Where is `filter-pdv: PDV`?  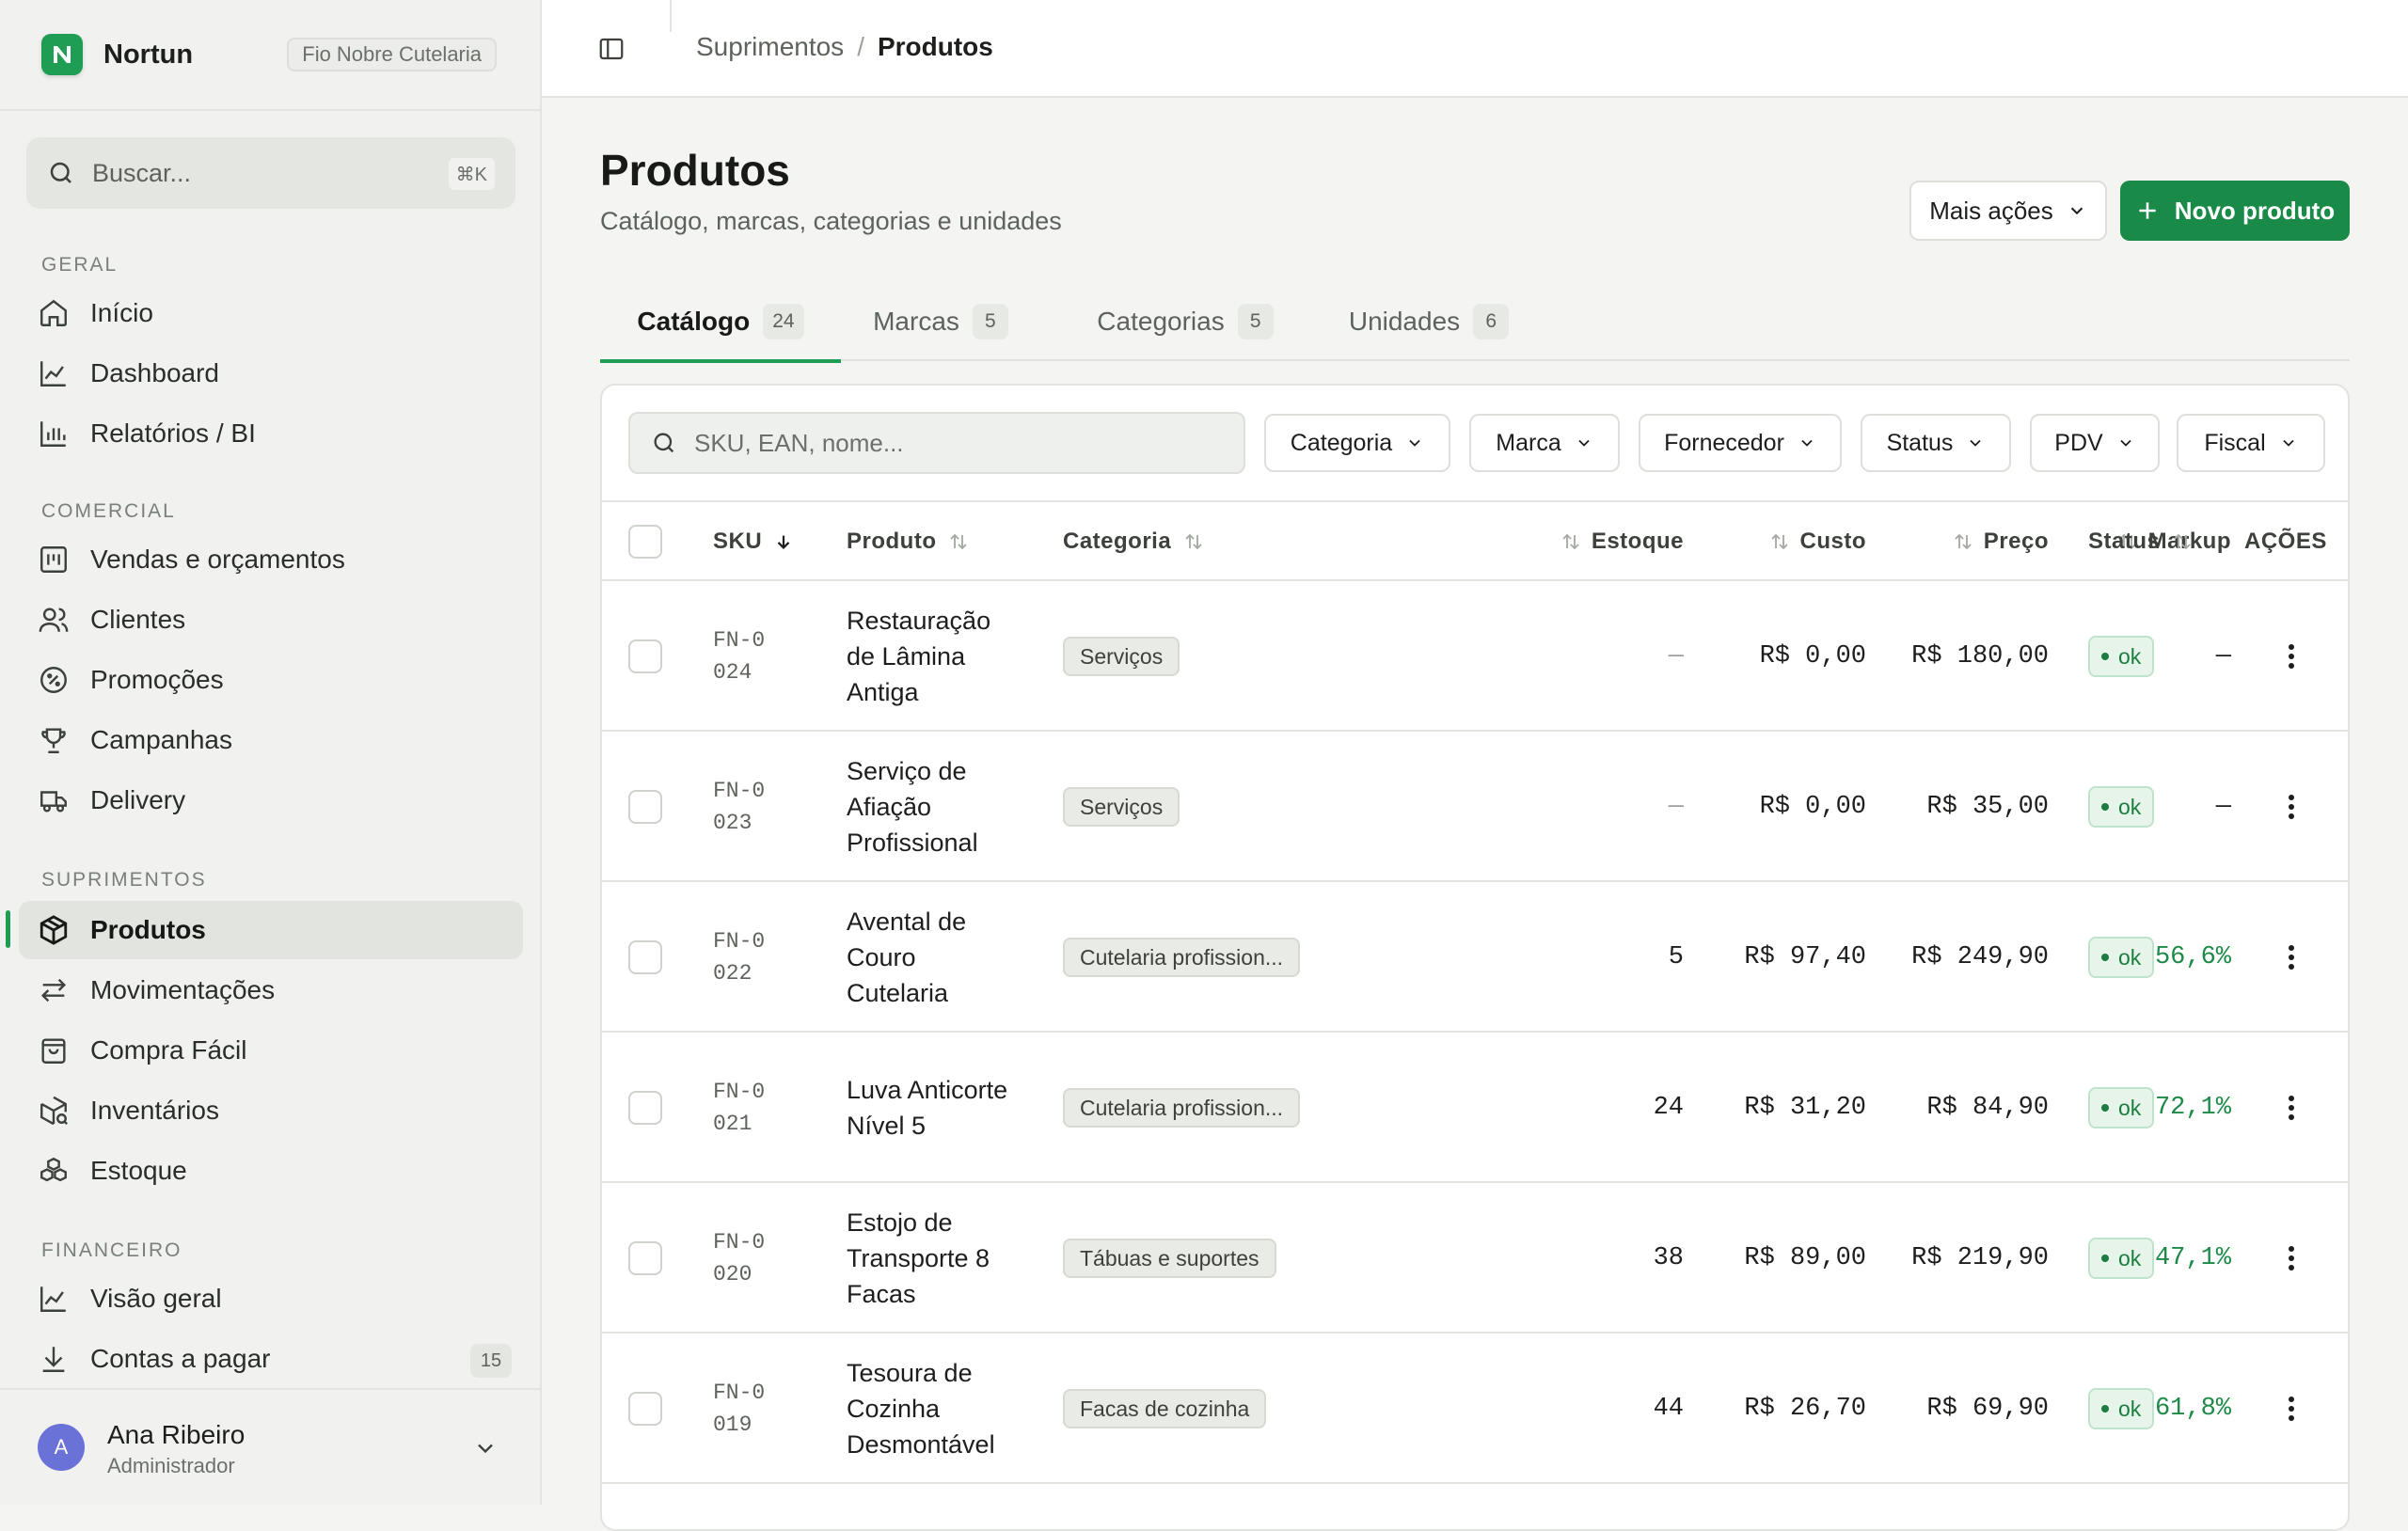
filter-pdv: PDV is located at coordinates (2095, 443).